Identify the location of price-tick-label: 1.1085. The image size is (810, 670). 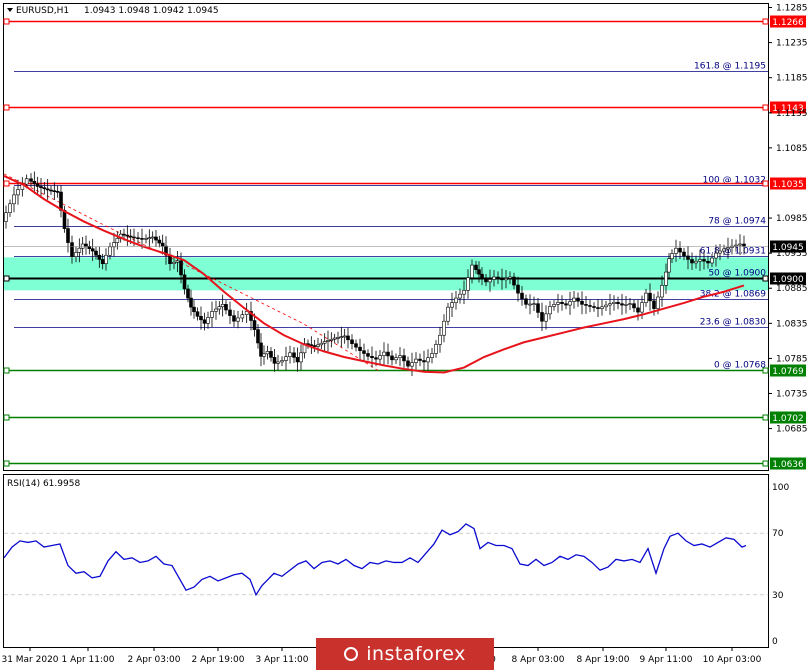
(792, 149).